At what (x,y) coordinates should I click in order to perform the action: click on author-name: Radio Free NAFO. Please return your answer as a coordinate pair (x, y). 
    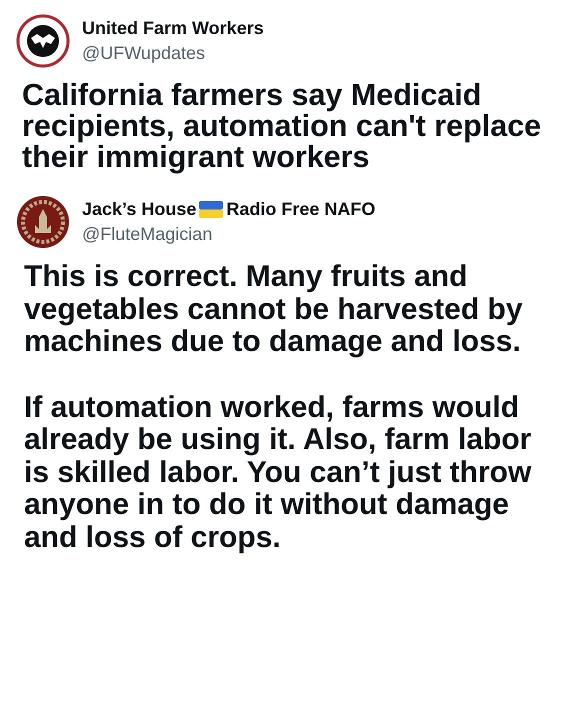
    Looking at the image, I should click on (301, 209).